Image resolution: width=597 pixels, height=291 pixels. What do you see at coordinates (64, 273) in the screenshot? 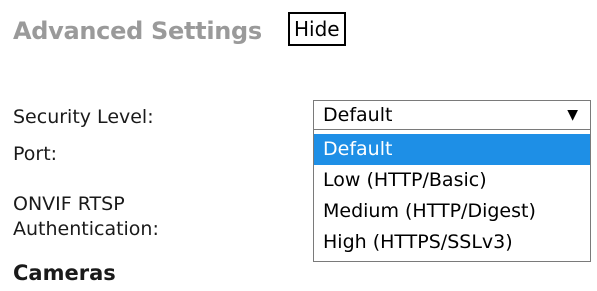
I see `cameras-heading: Cameras` at bounding box center [64, 273].